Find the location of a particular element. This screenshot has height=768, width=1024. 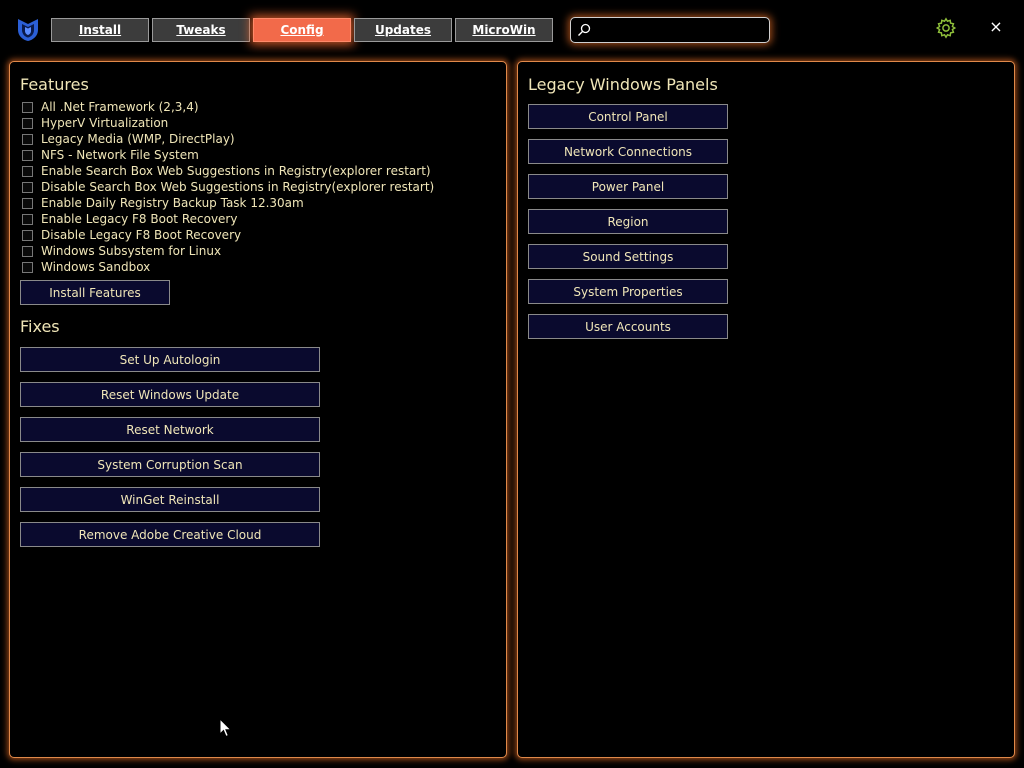

network-connections-button: Network Connections is located at coordinates (628, 151).